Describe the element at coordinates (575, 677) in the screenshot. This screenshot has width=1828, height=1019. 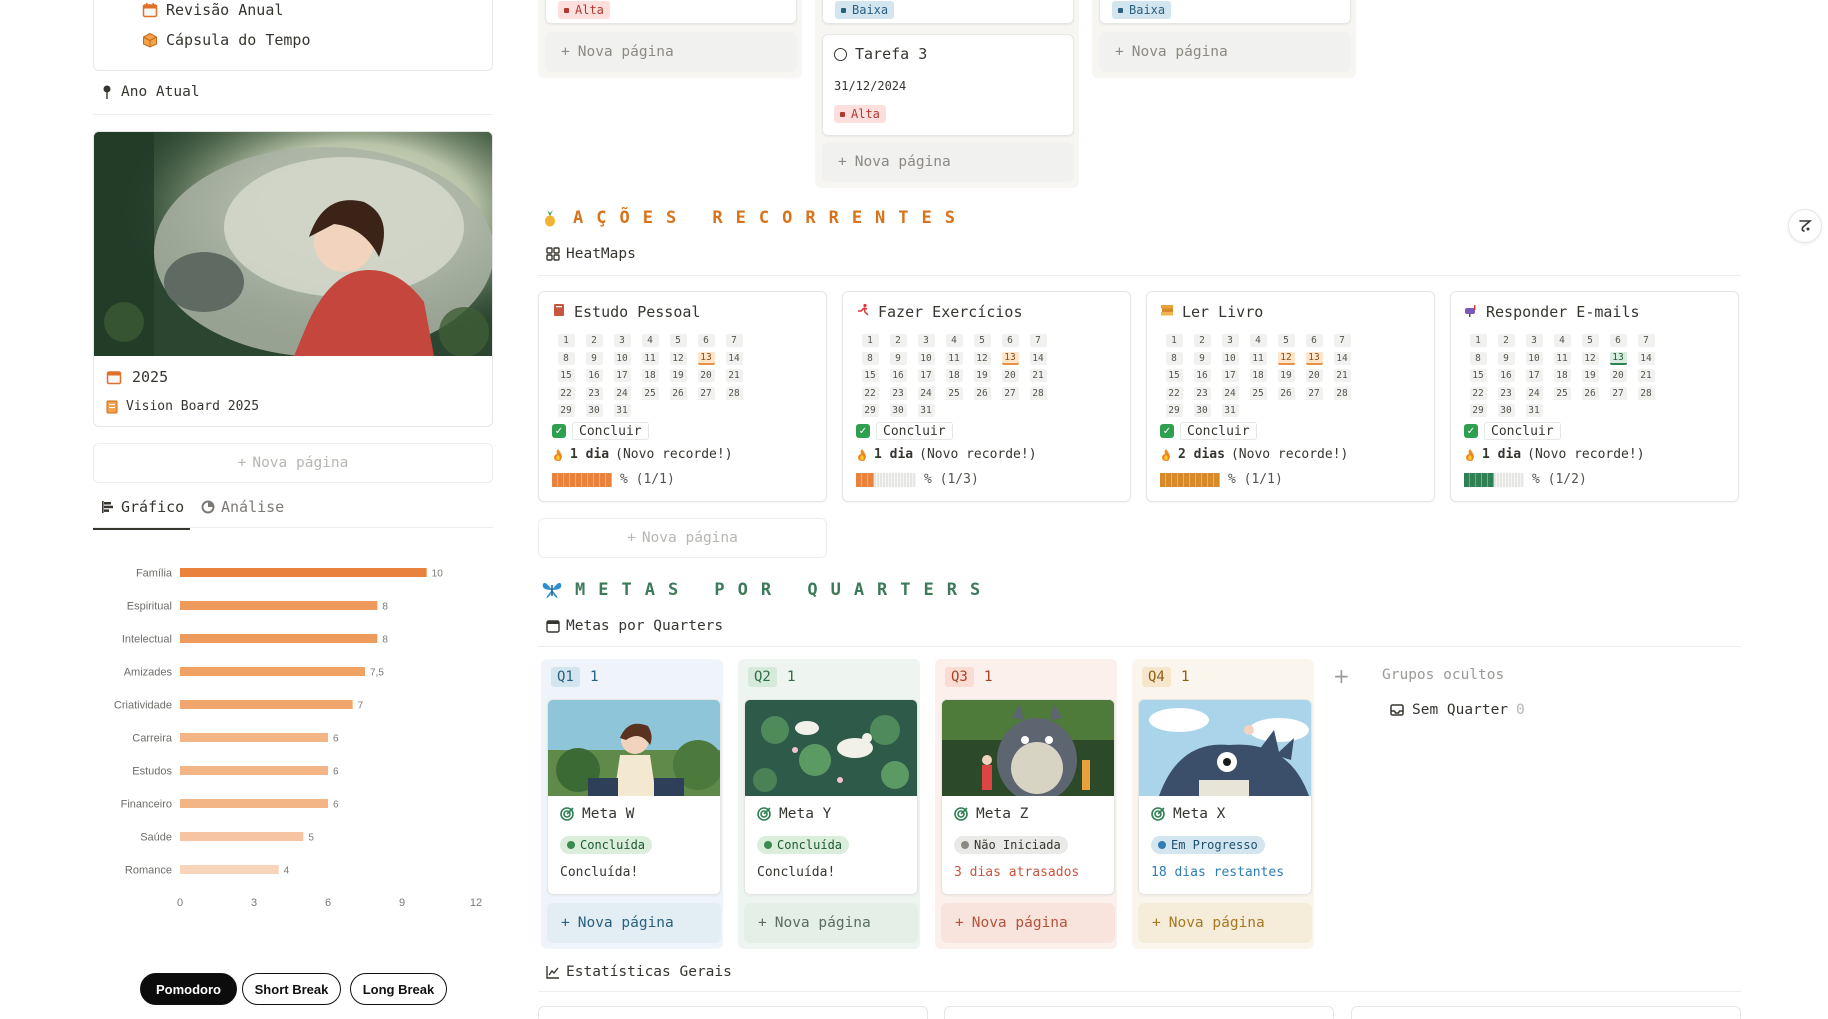
I see `quarter-header: Q1 1` at that location.